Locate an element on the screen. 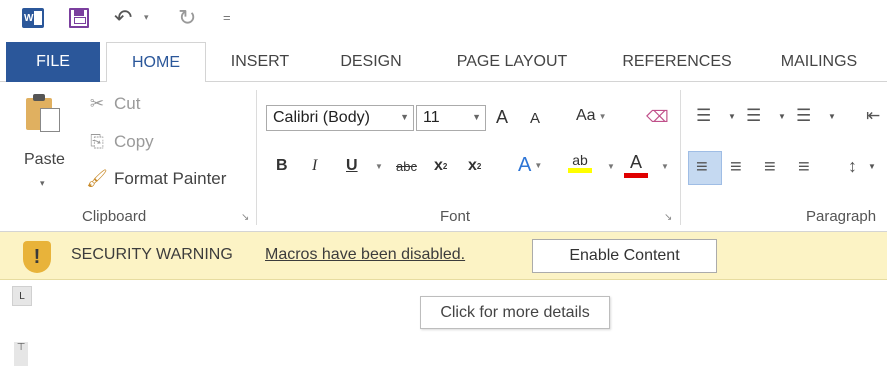  tab-home: HOME is located at coordinates (156, 62).